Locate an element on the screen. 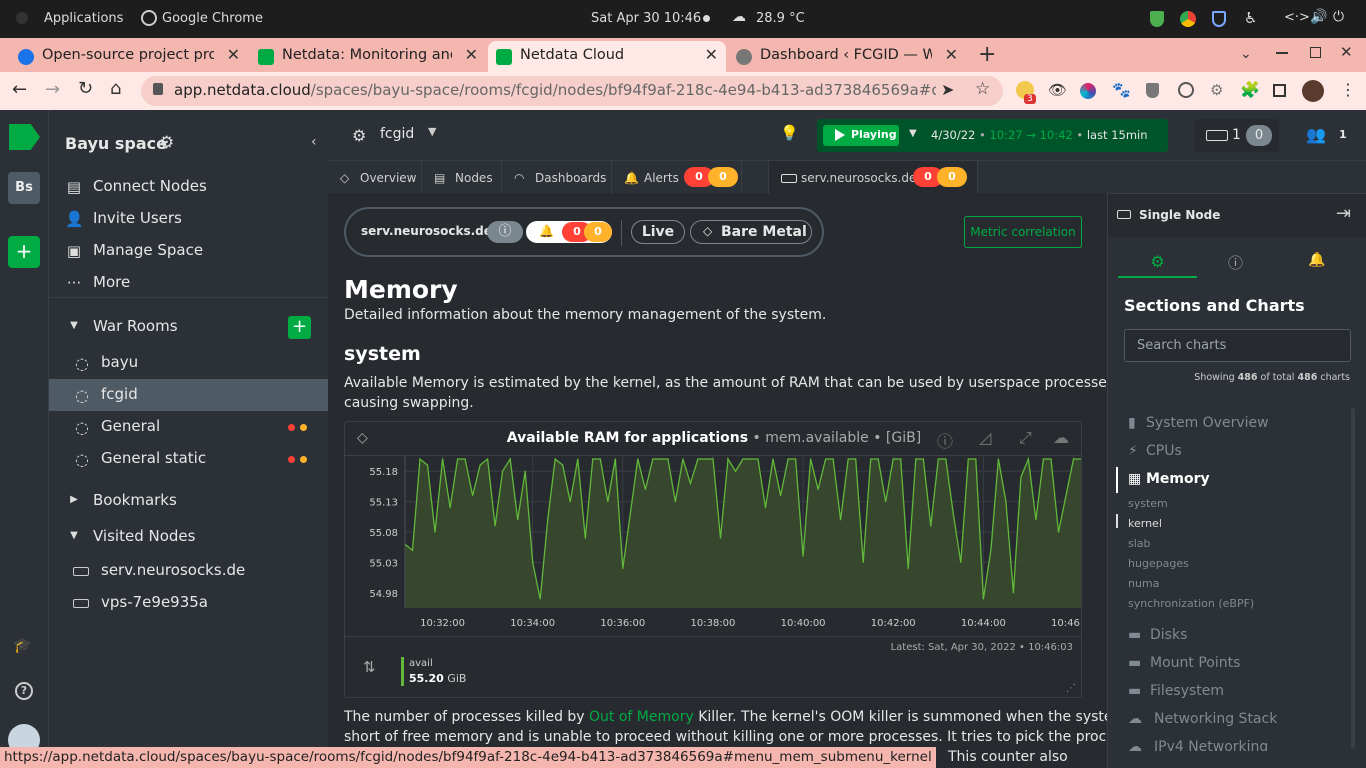 The image size is (1366, 768). learn-cap-icon: 🎓 is located at coordinates (22, 645).